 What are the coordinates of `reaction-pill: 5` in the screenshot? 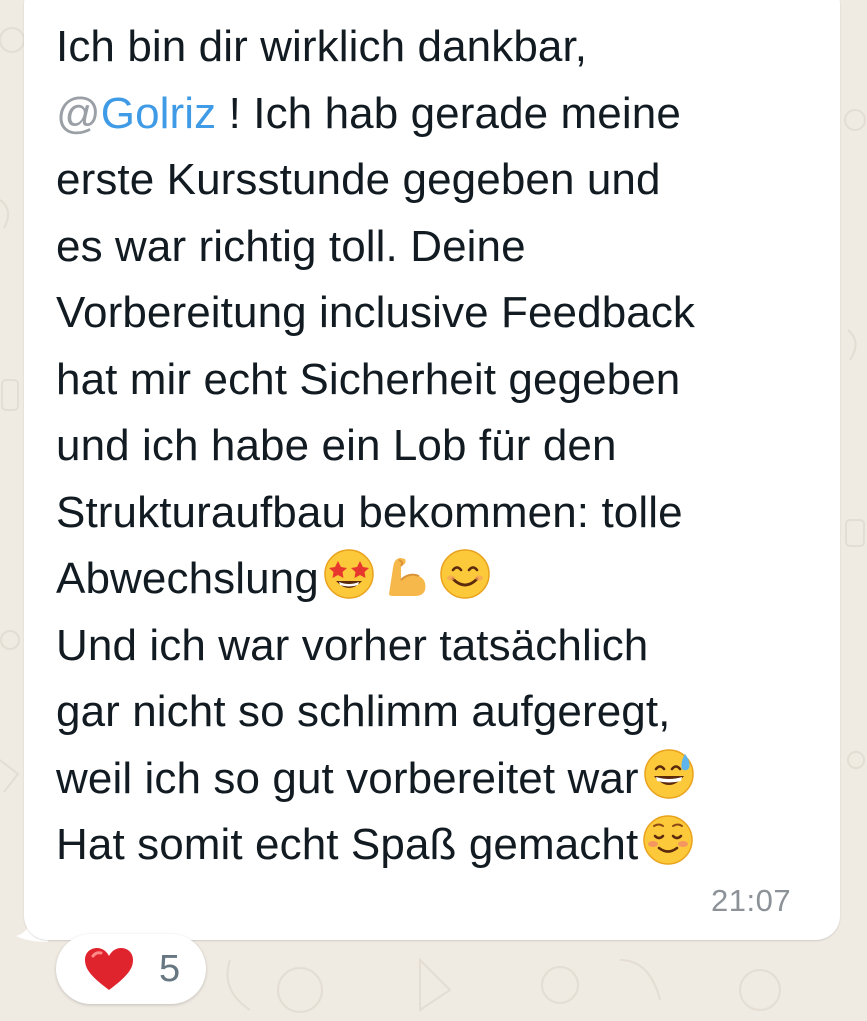 It's located at (131, 969).